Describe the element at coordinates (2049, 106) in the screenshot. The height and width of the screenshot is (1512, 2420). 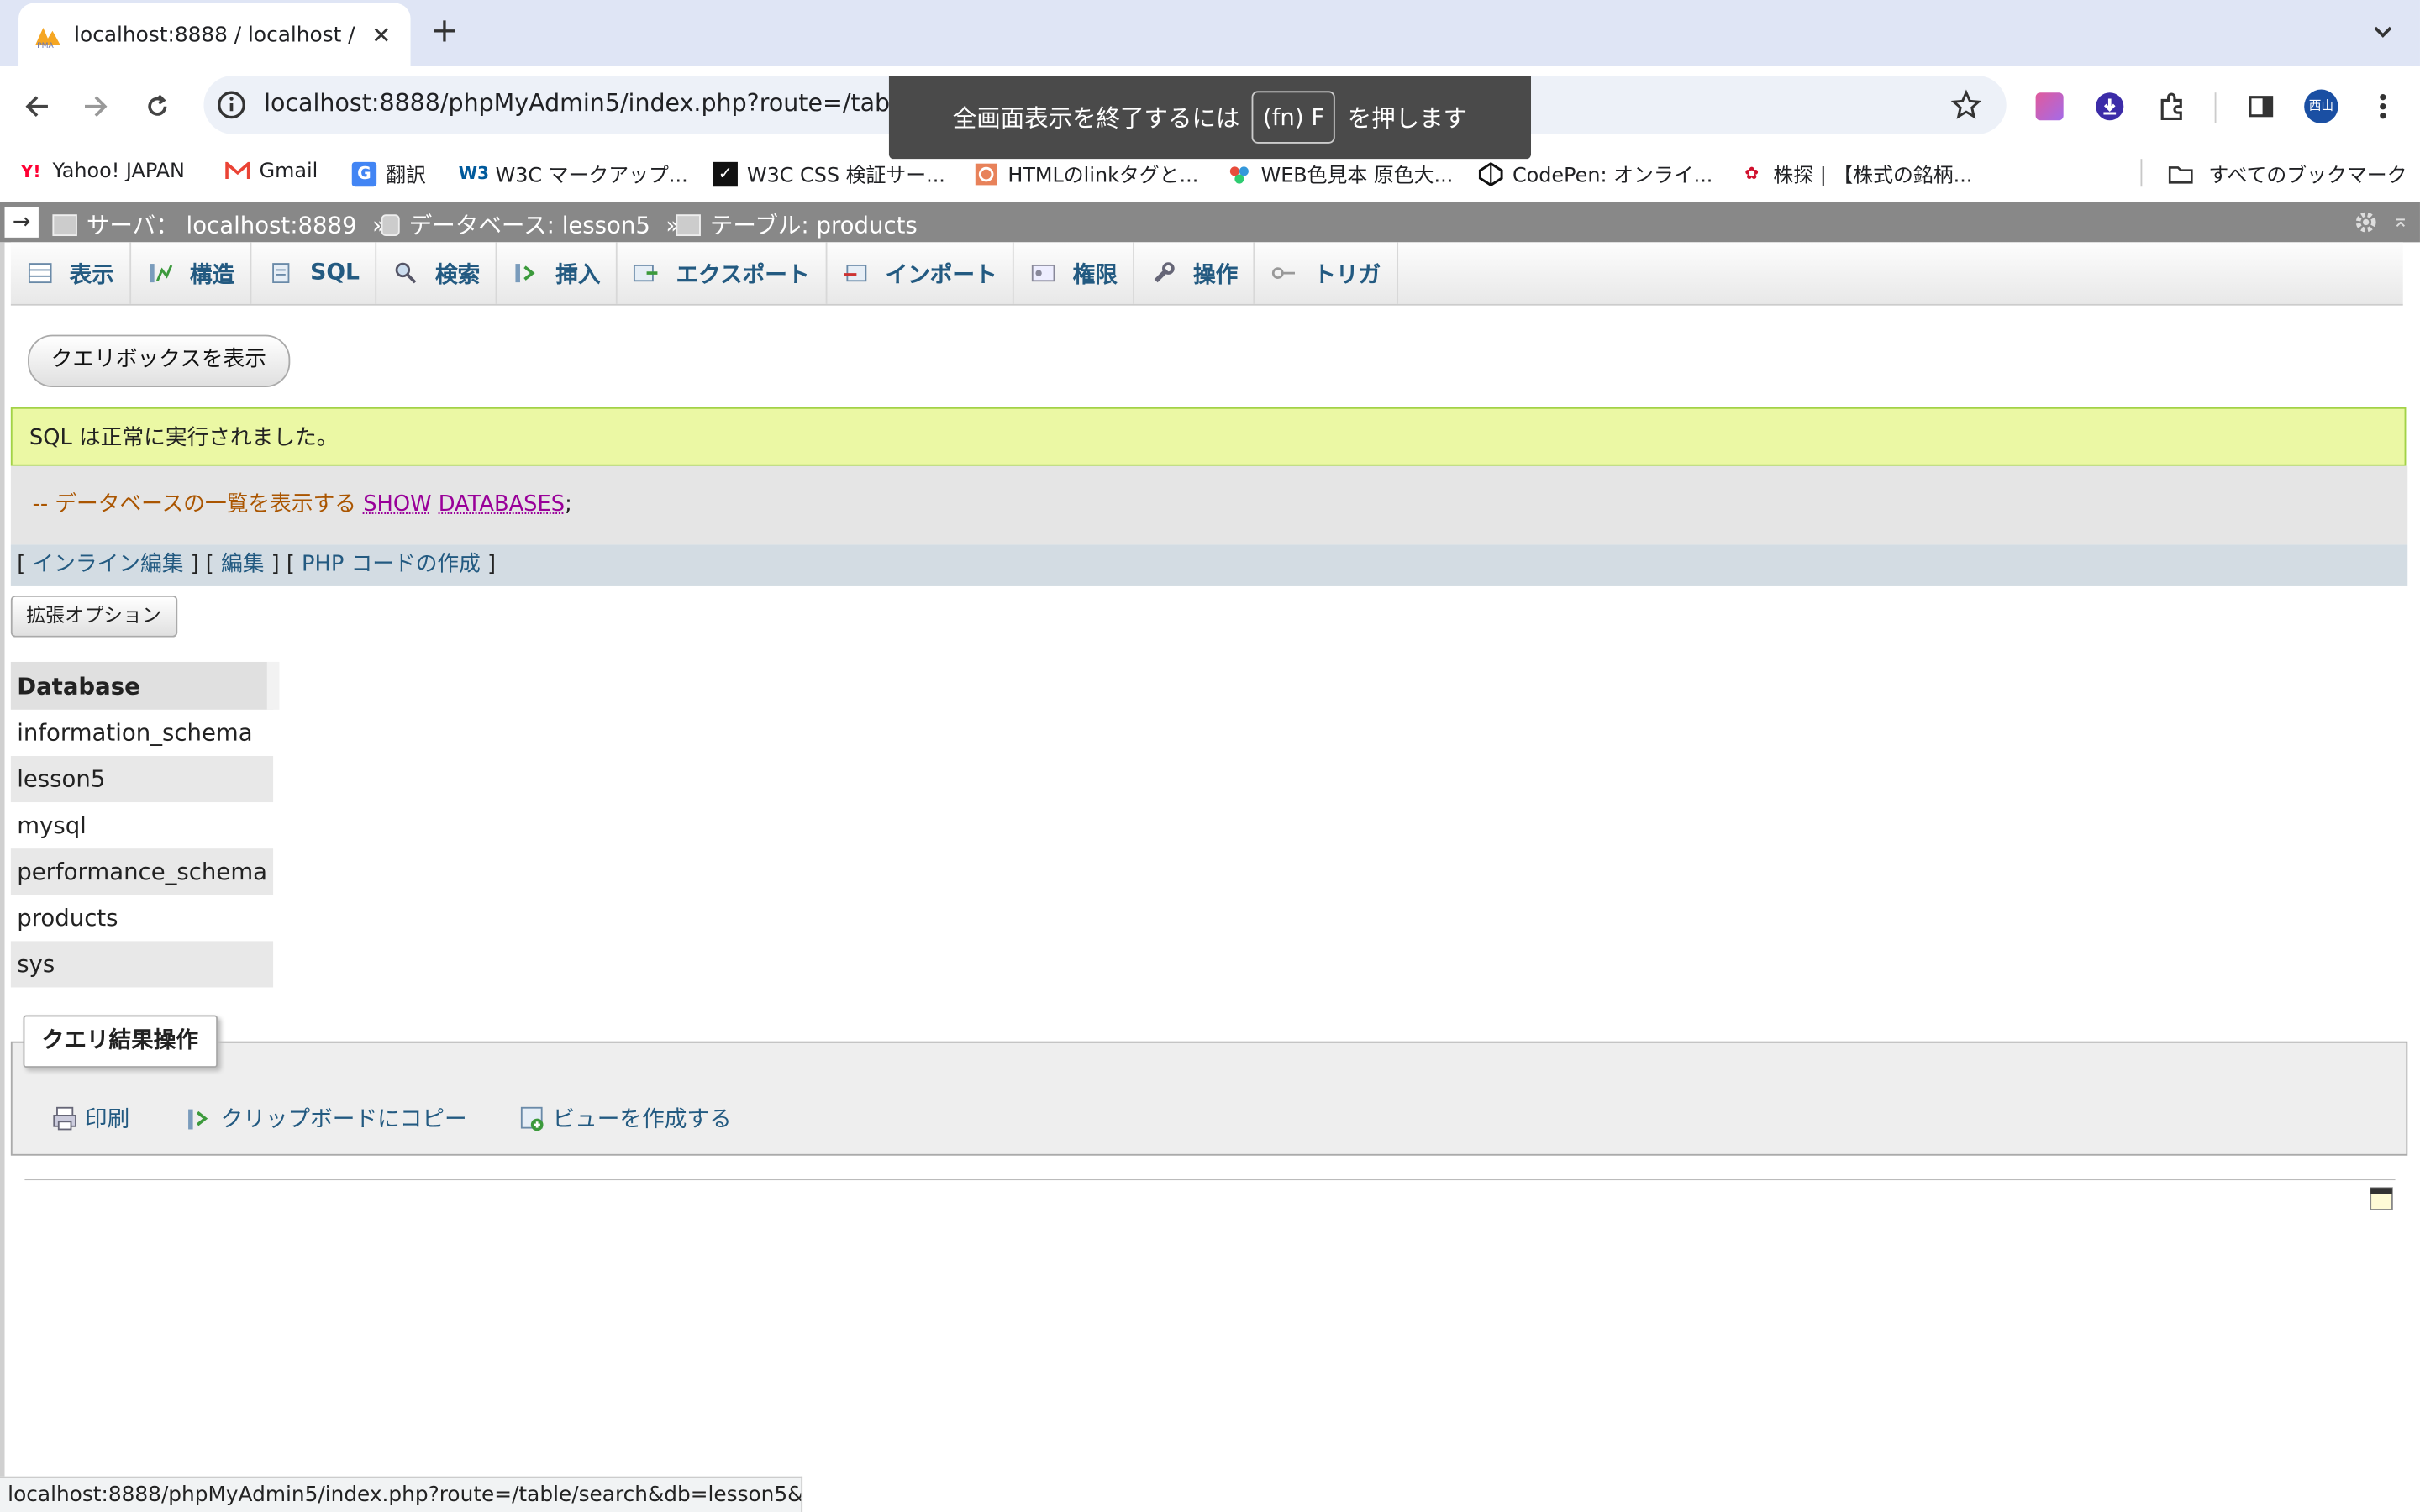
I see `extension-gradient-icon` at that location.